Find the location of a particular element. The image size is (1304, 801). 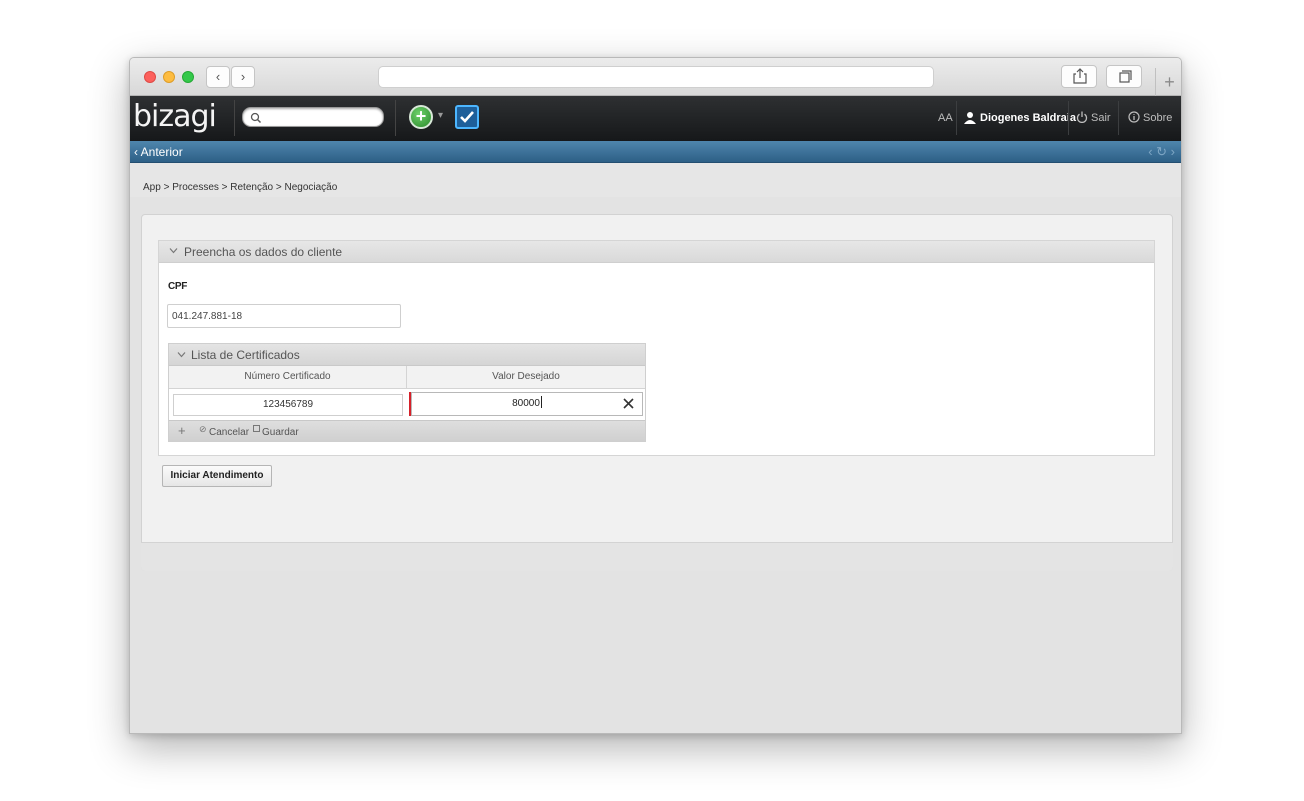

share-icon is located at coordinates (1080, 76).